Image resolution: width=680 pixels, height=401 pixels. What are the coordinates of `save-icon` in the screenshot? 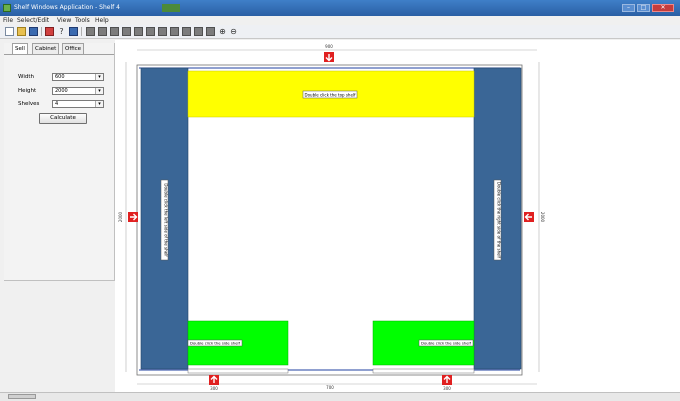 It's located at (33, 31).